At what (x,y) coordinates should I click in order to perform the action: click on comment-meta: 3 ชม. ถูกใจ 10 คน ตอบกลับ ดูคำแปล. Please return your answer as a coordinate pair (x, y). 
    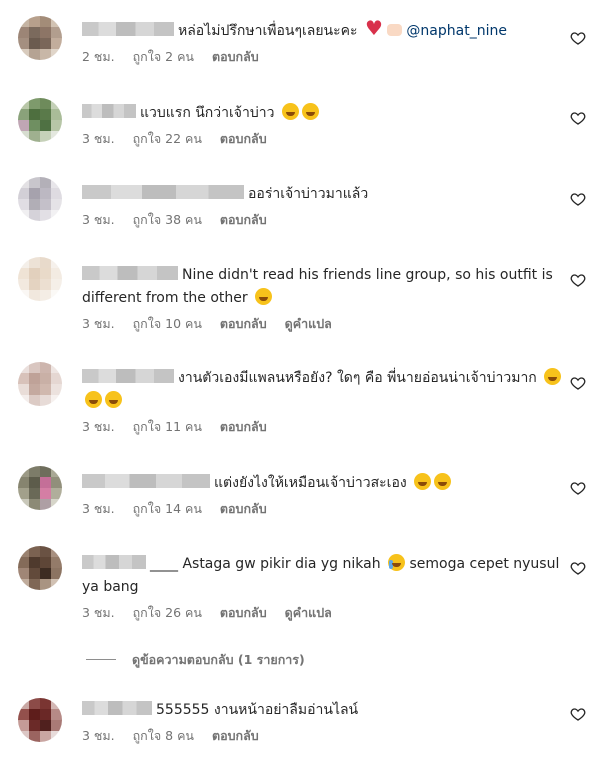
    Looking at the image, I should click on (322, 324).